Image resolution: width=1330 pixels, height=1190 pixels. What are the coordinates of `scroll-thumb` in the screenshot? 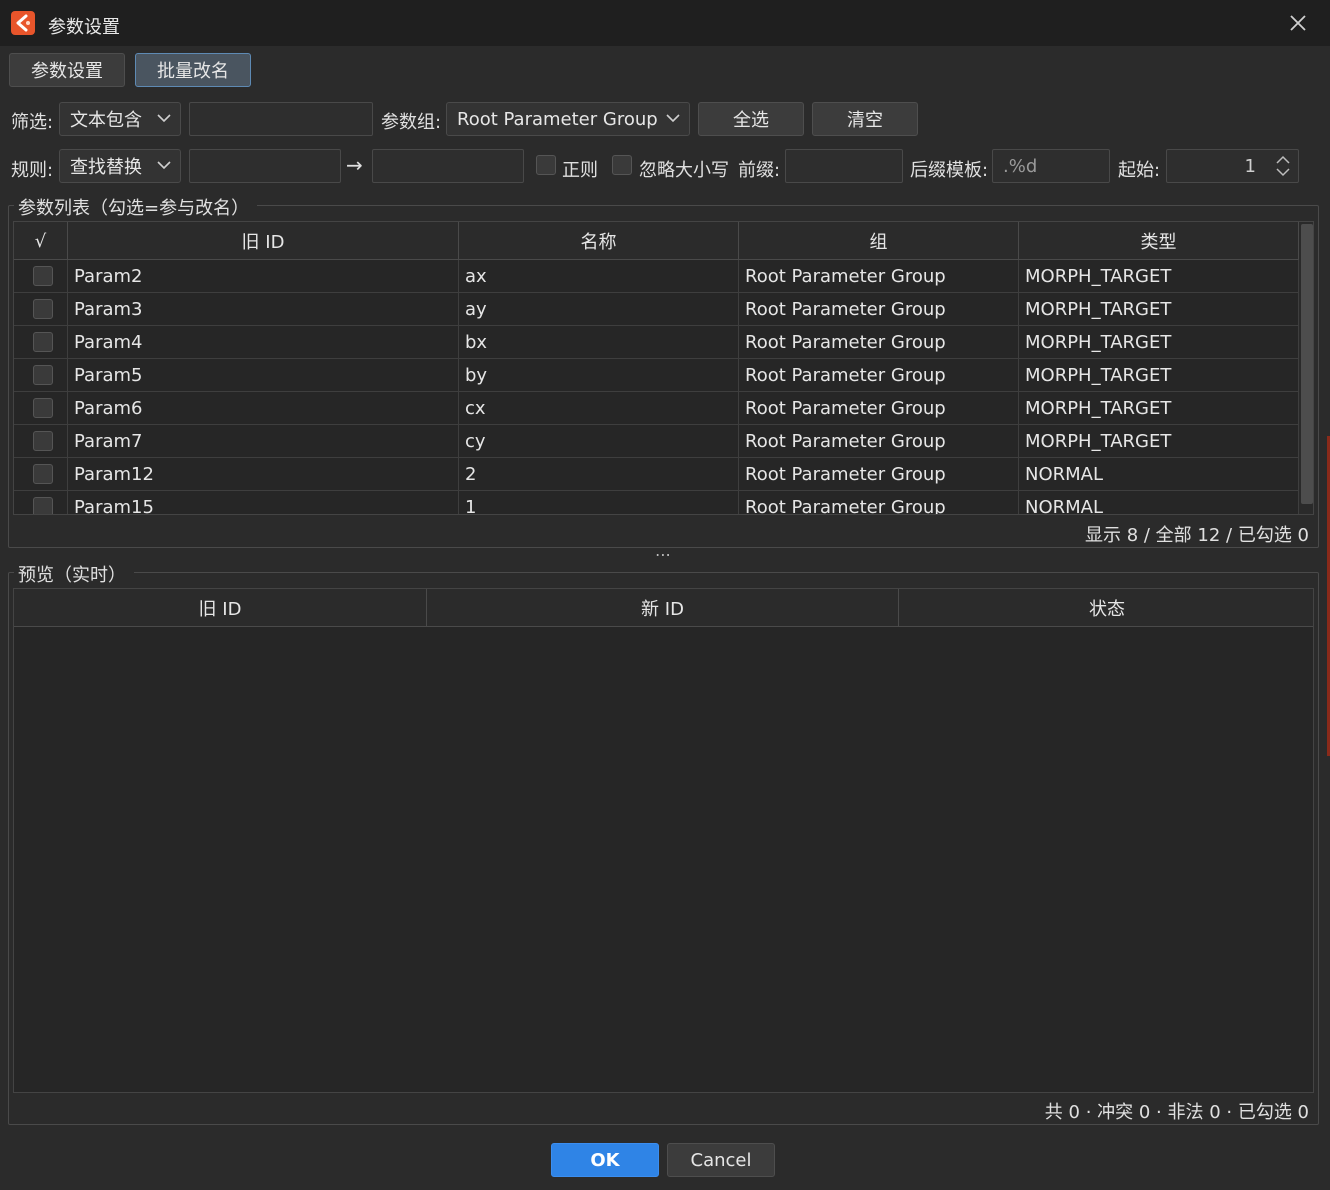 It's located at (1307, 364).